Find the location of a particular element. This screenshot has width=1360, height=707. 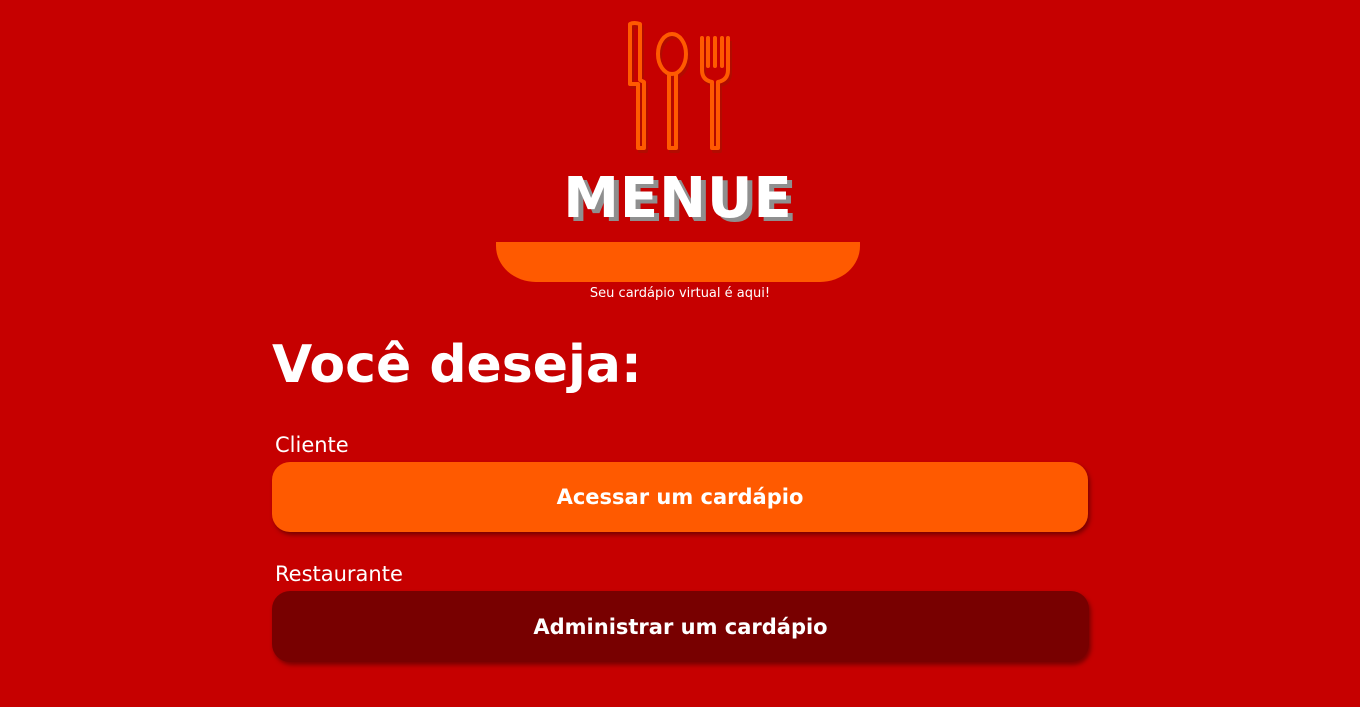

client-label: Cliente is located at coordinates (312, 445).